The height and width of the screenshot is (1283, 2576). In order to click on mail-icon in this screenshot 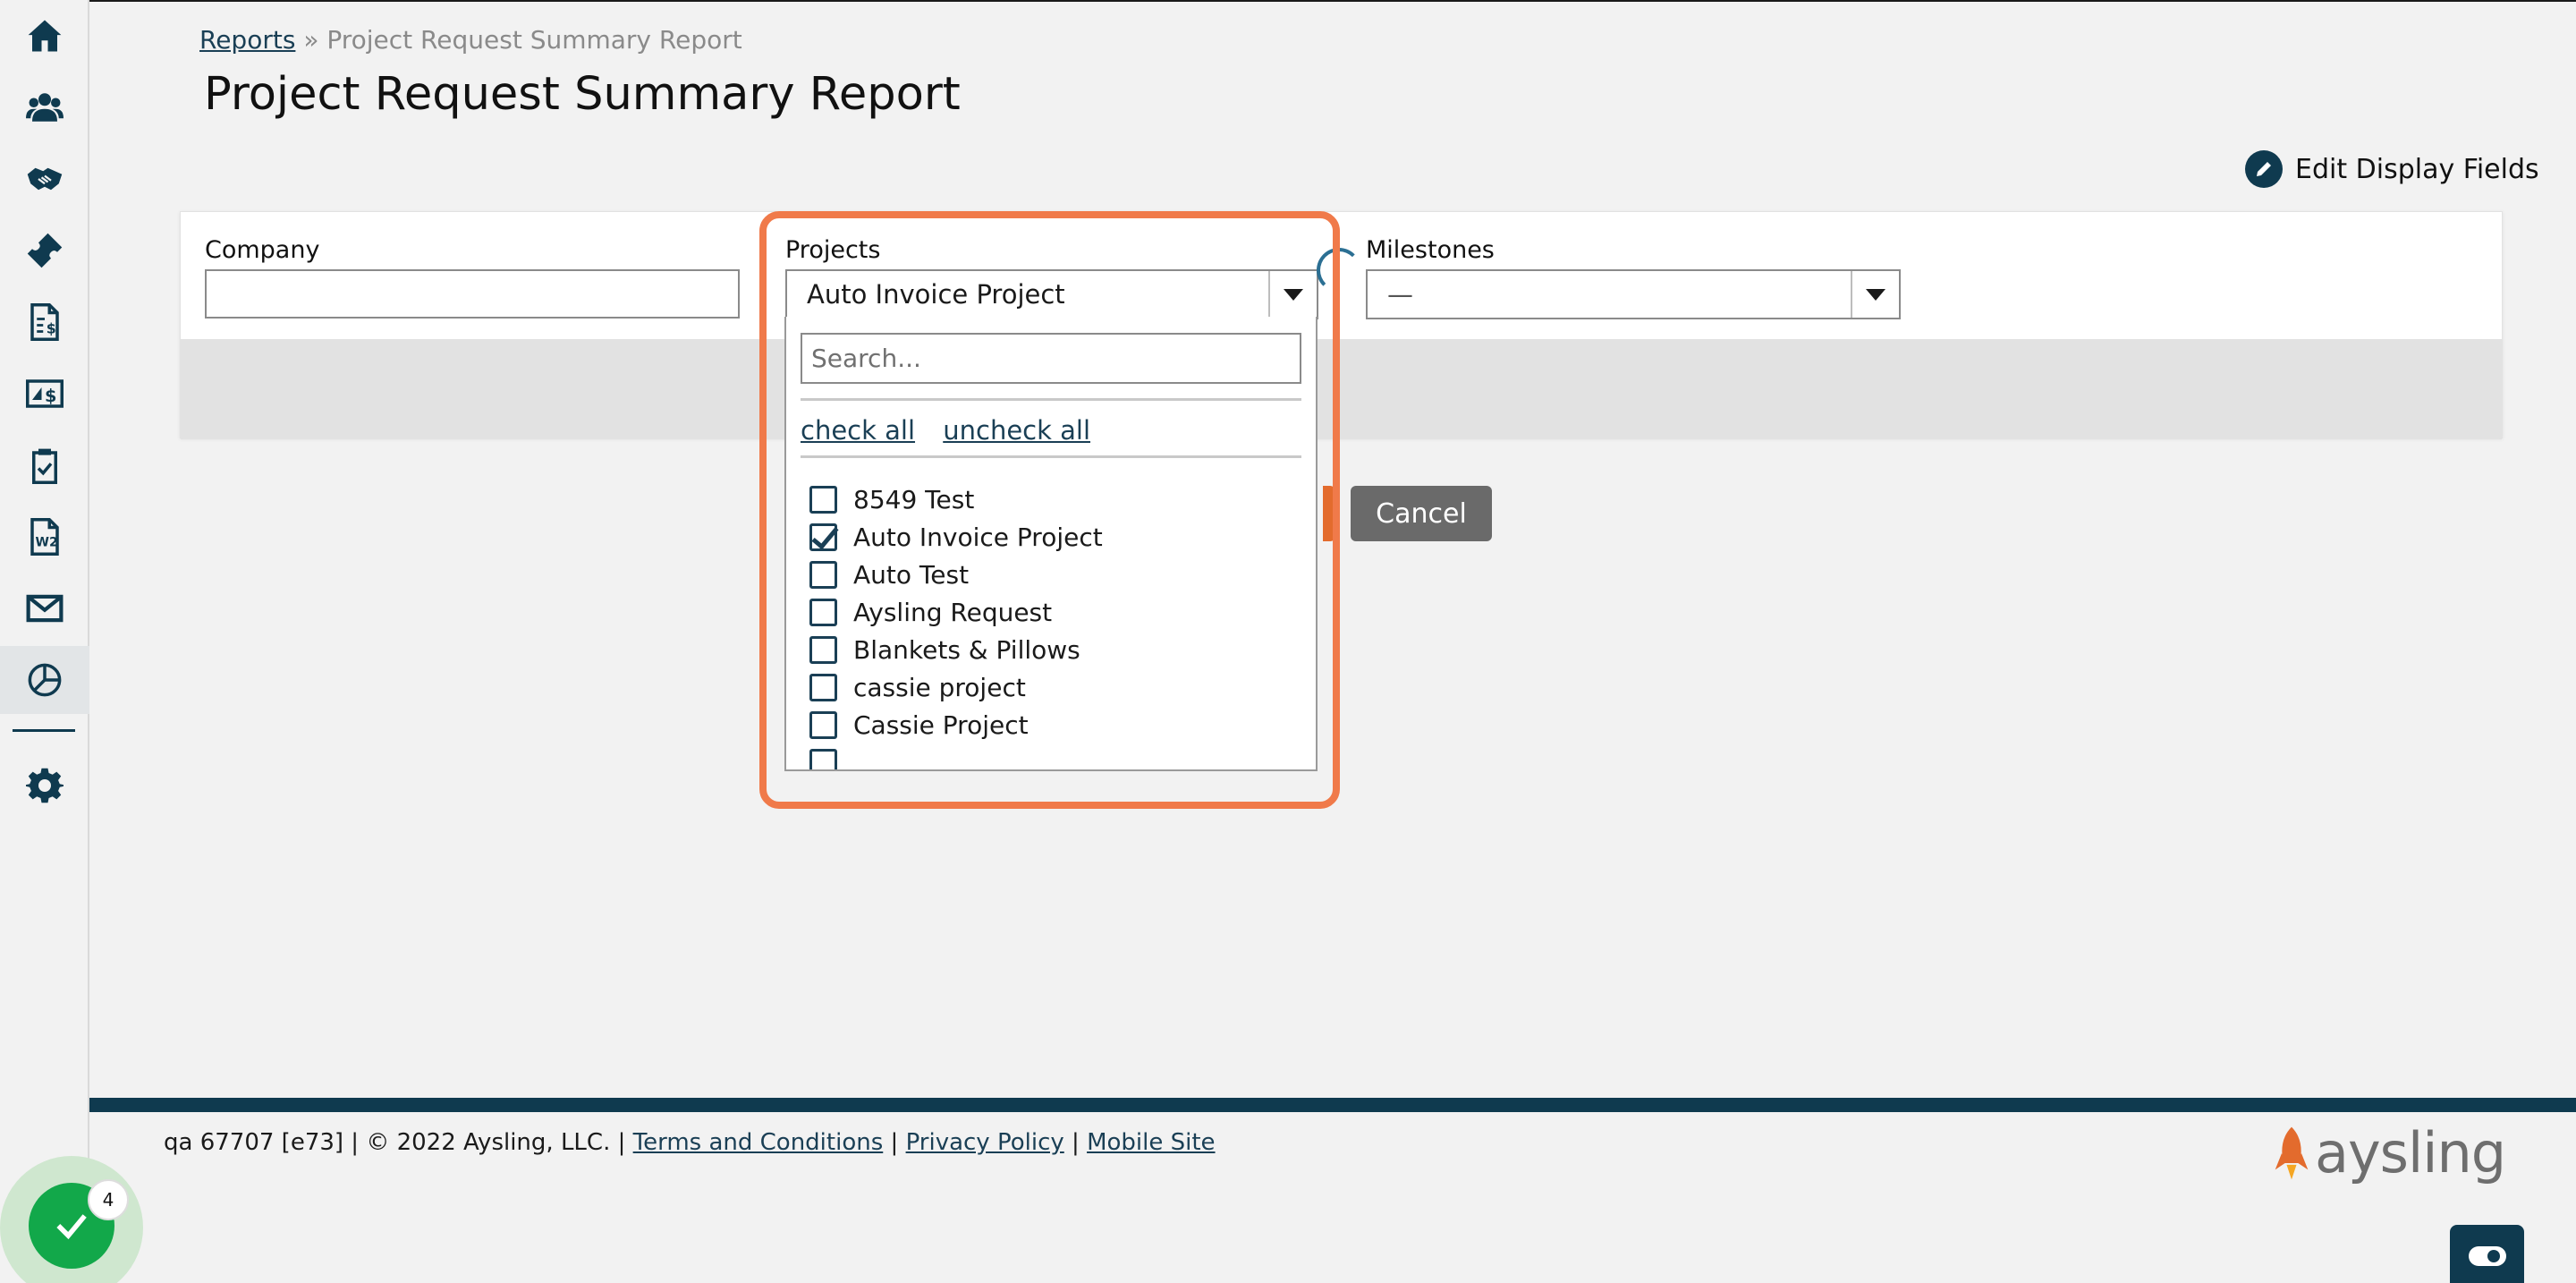, I will do `click(45, 608)`.